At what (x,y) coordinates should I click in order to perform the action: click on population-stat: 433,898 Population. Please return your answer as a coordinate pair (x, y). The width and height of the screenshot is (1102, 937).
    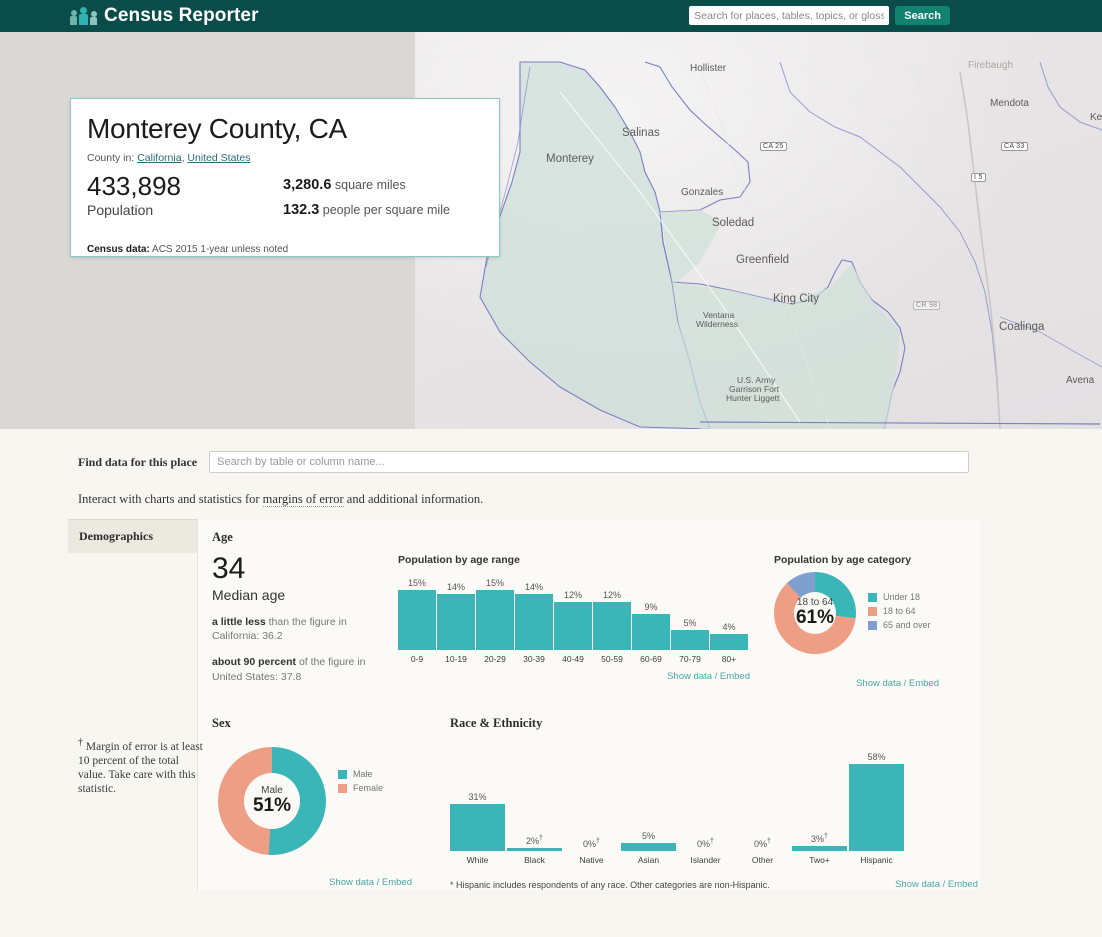
    Looking at the image, I should click on (185, 199).